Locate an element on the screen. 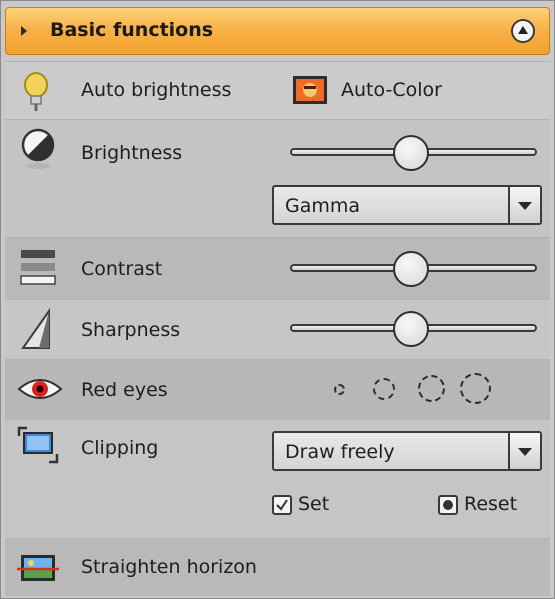 The width and height of the screenshot is (555, 599). clipping-icon is located at coordinates (38, 447).